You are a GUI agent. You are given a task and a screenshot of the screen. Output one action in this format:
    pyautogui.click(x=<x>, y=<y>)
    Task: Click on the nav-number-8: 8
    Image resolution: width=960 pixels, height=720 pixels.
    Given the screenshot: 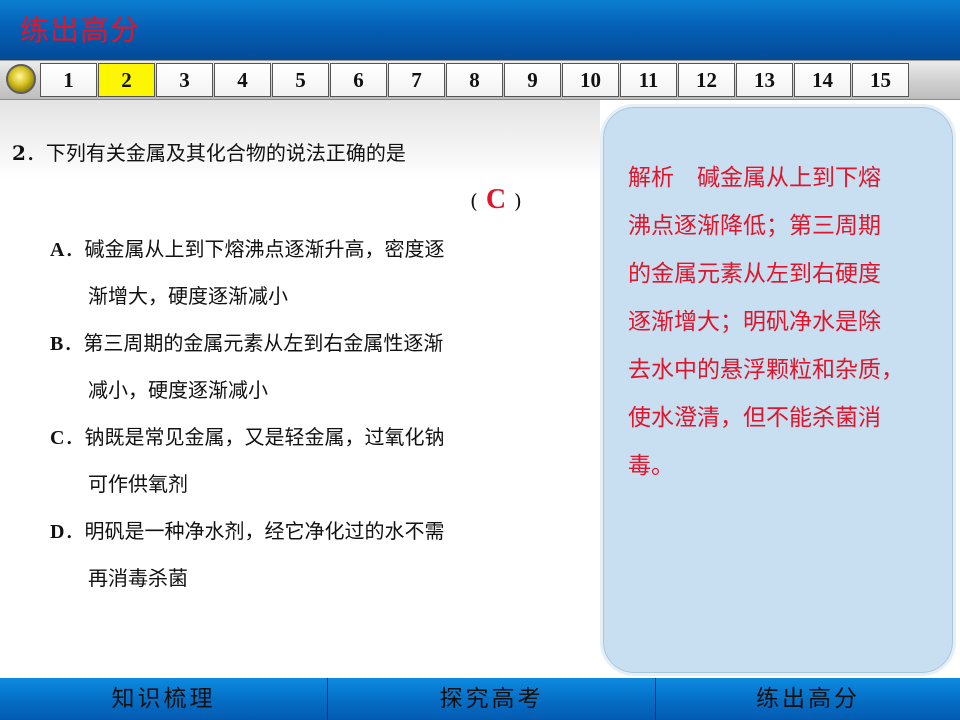 What is the action you would take?
    pyautogui.click(x=474, y=80)
    